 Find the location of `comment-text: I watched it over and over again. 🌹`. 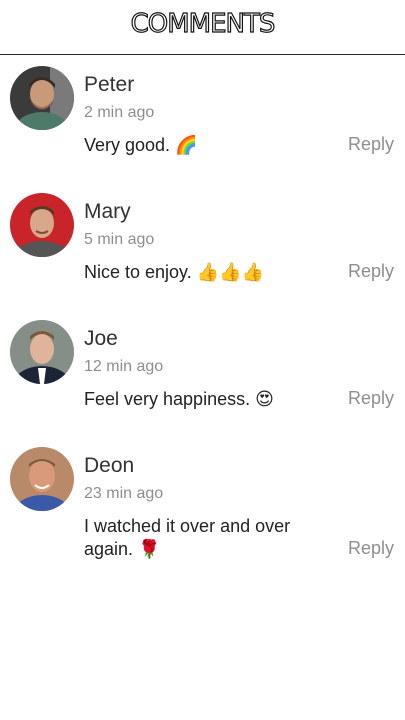

comment-text: I watched it over and over again. 🌹 is located at coordinates (204, 538).